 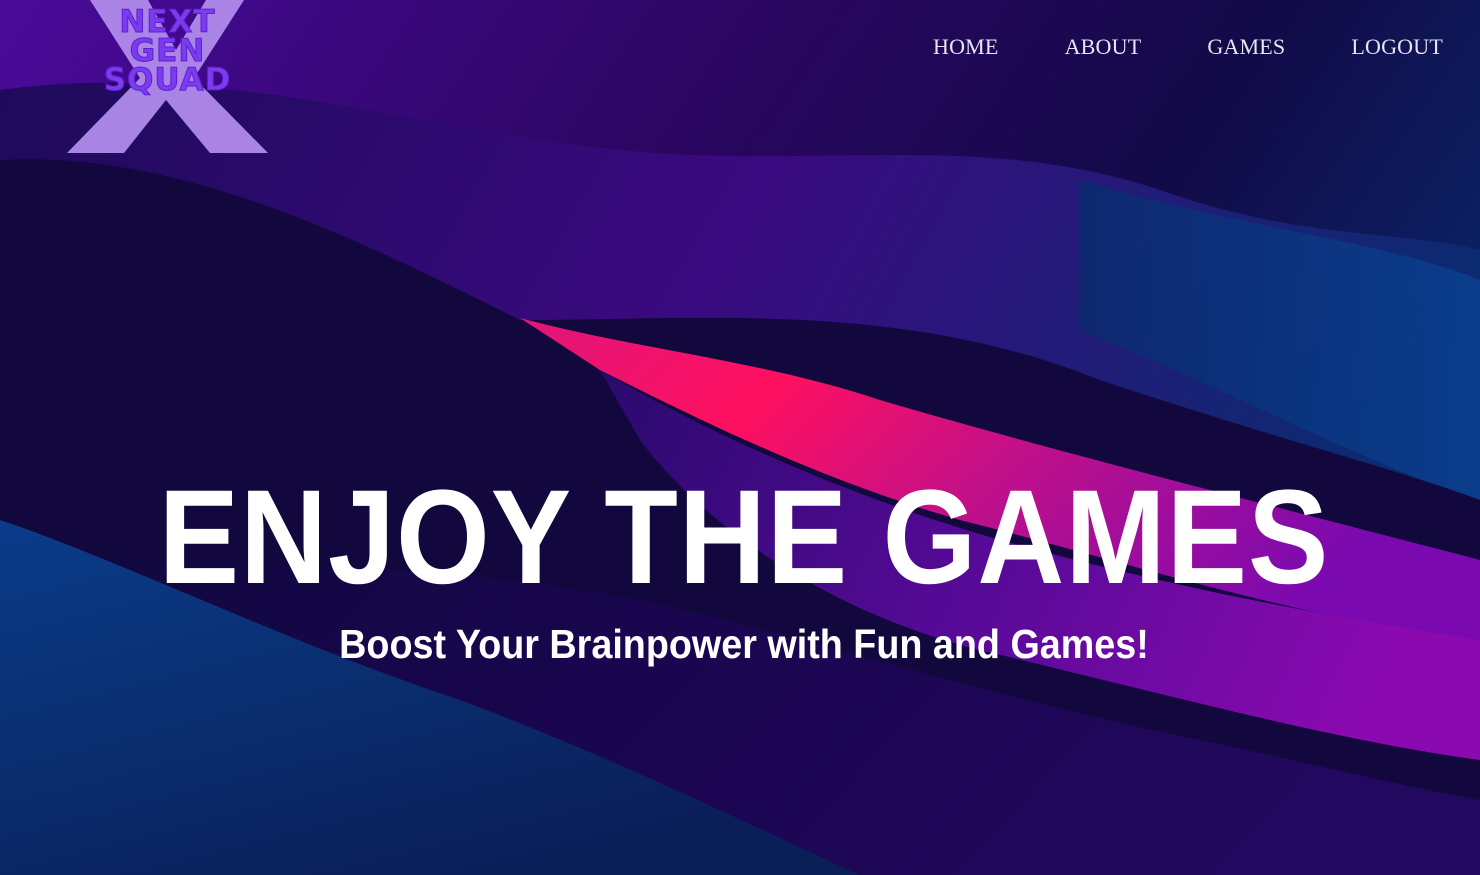 I want to click on main-nav: HOME ABOUT GAMES LOGOUT, so click(x=1188, y=47).